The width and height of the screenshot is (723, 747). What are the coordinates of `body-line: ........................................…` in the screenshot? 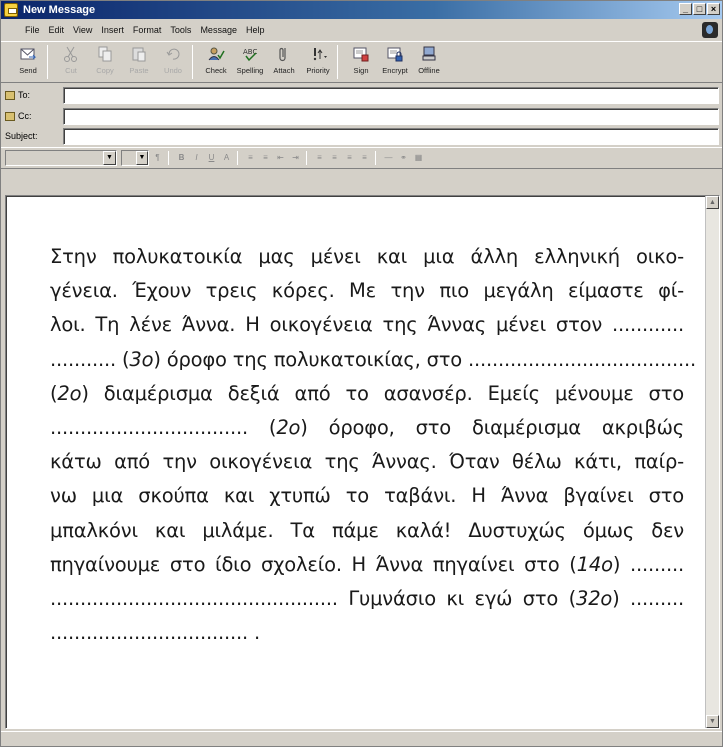 It's located at (367, 599).